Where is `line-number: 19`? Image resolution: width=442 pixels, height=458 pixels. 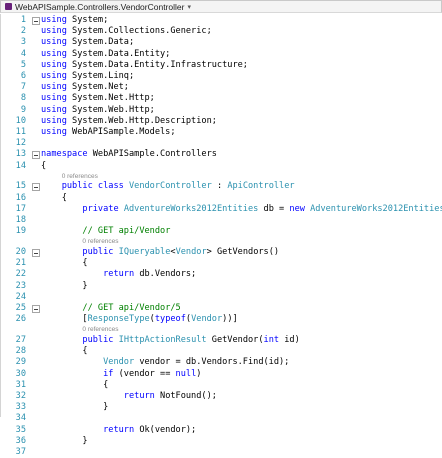
line-number: 19 is located at coordinates (20, 231).